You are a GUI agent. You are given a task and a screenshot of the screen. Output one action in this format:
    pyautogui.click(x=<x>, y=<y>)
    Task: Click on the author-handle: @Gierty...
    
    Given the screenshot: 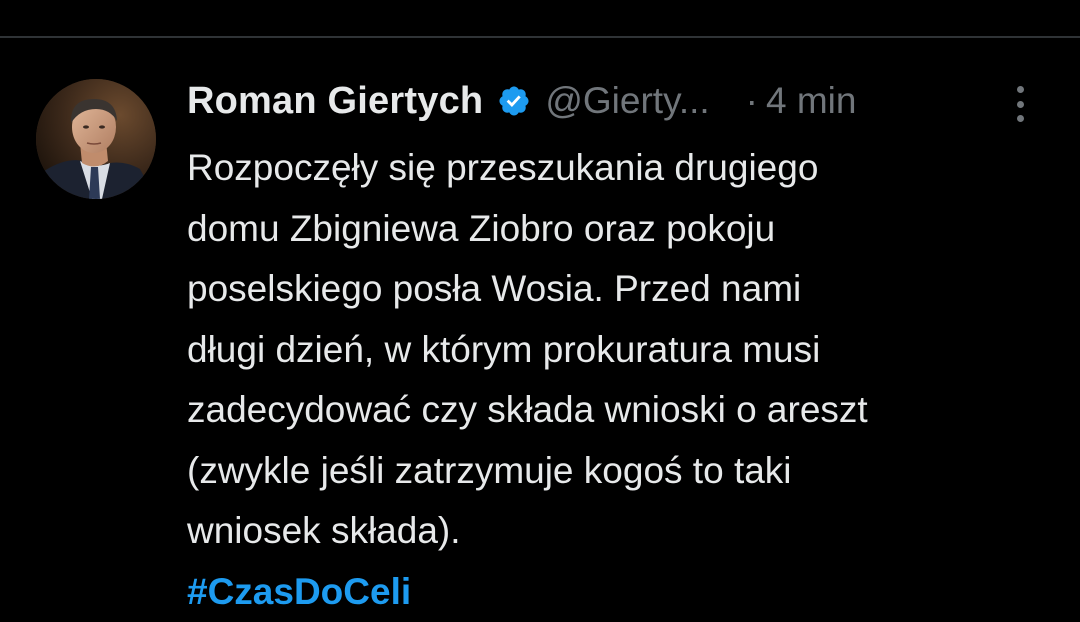 What is the action you would take?
    pyautogui.click(x=627, y=101)
    